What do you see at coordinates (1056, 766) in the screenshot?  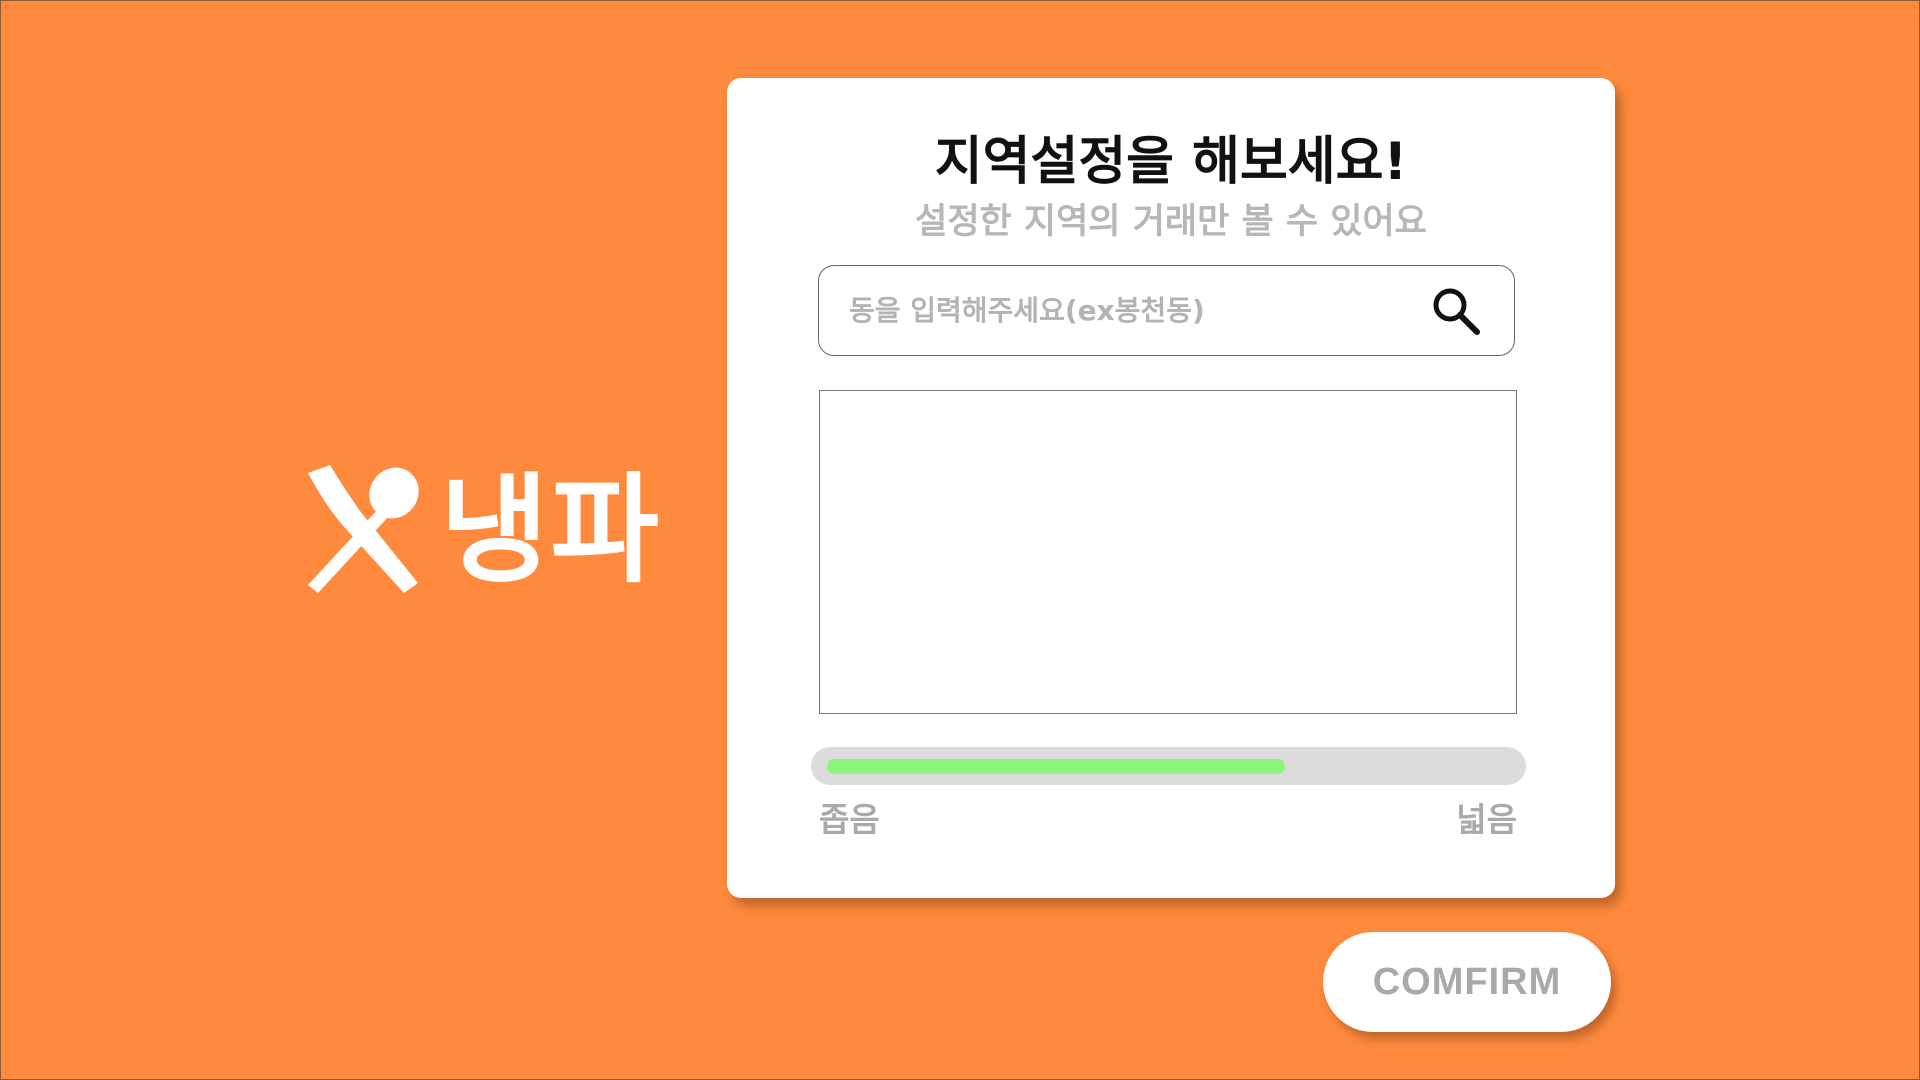 I see `range-slider-fill` at bounding box center [1056, 766].